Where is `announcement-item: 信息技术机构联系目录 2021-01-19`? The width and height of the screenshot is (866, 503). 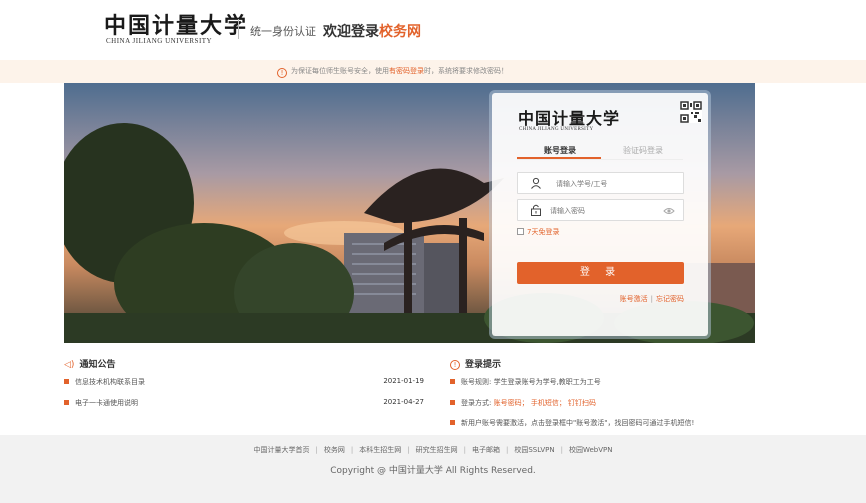
announcement-item: 信息技术机构联系目录 2021-01-19 is located at coordinates (244, 382).